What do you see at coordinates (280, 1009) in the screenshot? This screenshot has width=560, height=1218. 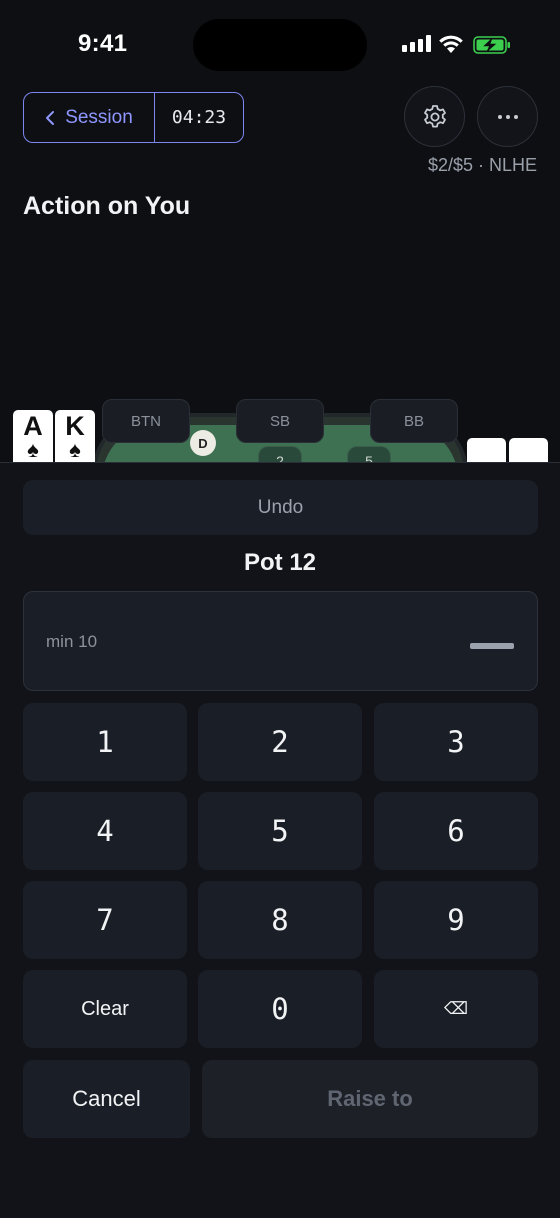 I see `keypad-key-0: 0` at bounding box center [280, 1009].